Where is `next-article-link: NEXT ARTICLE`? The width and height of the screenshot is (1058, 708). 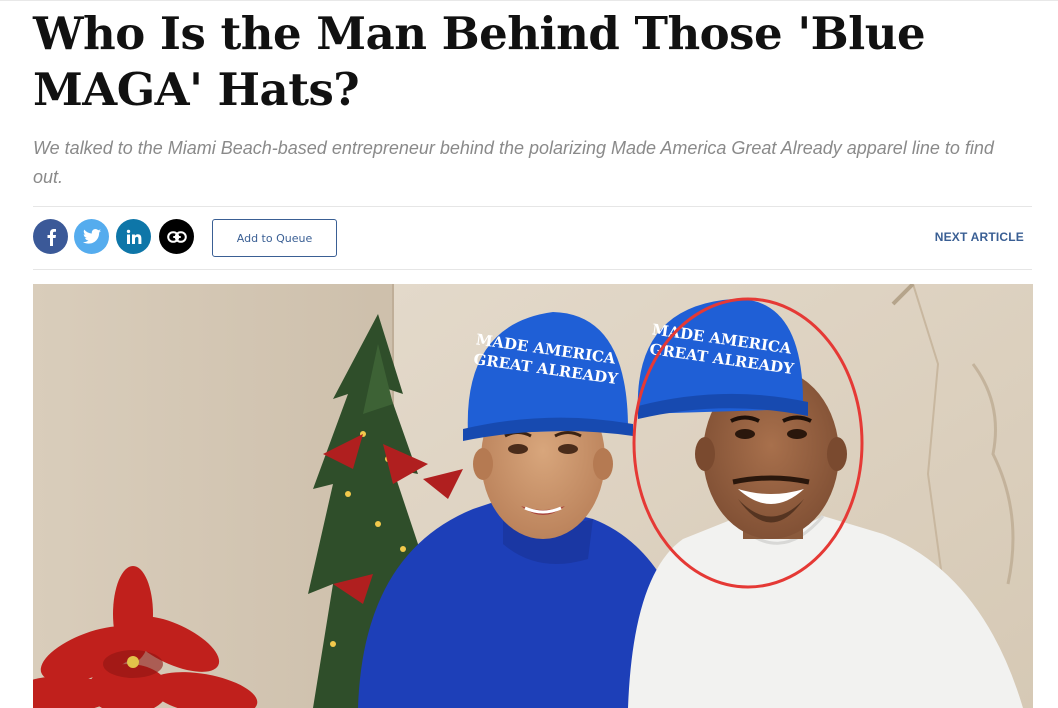
next-article-link: NEXT ARTICLE is located at coordinates (979, 237).